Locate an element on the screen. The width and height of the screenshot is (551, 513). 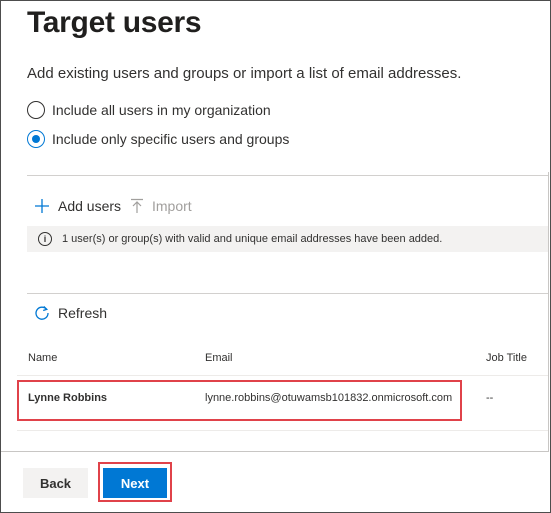
radio-specific-users-label: Include only specific users and groups is located at coordinates (171, 139).